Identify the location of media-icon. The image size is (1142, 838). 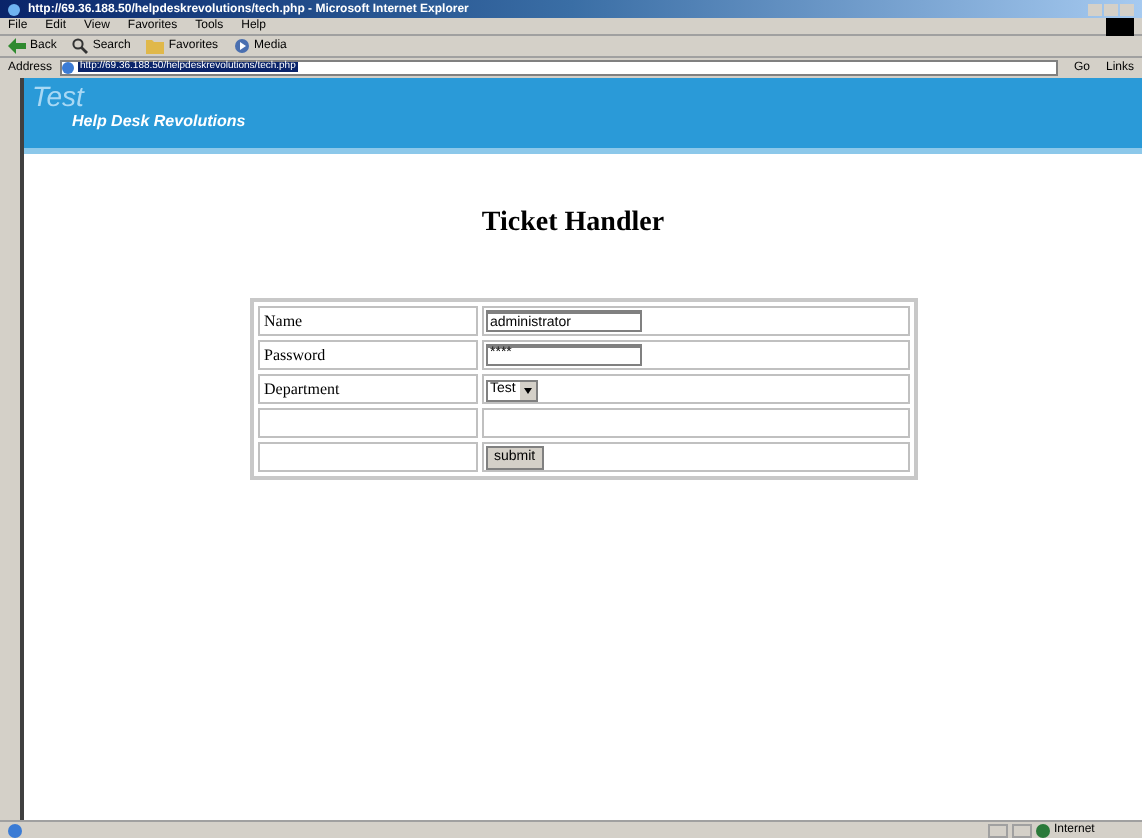
(242, 46).